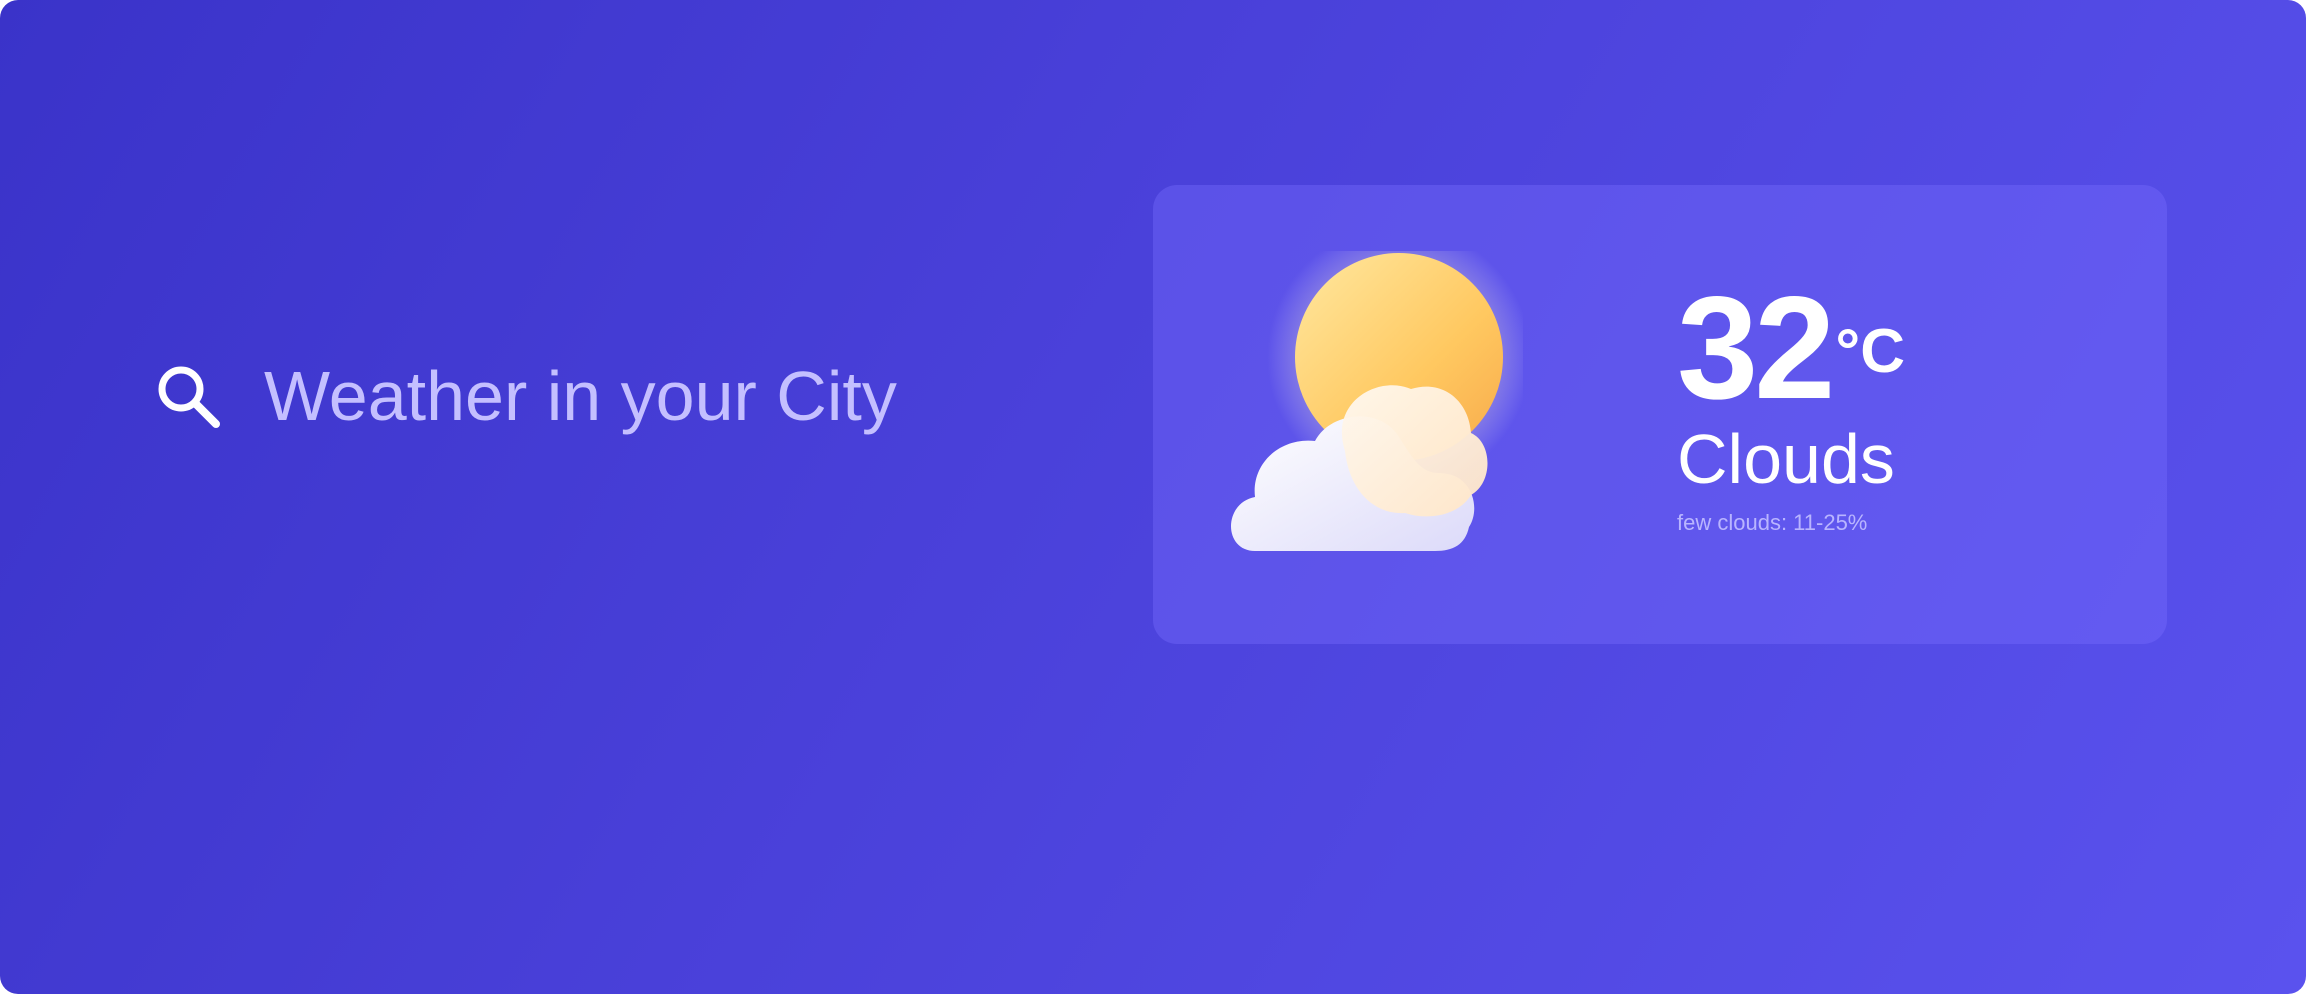 The image size is (2308, 996). I want to click on temperature-value: 32, so click(1756, 347).